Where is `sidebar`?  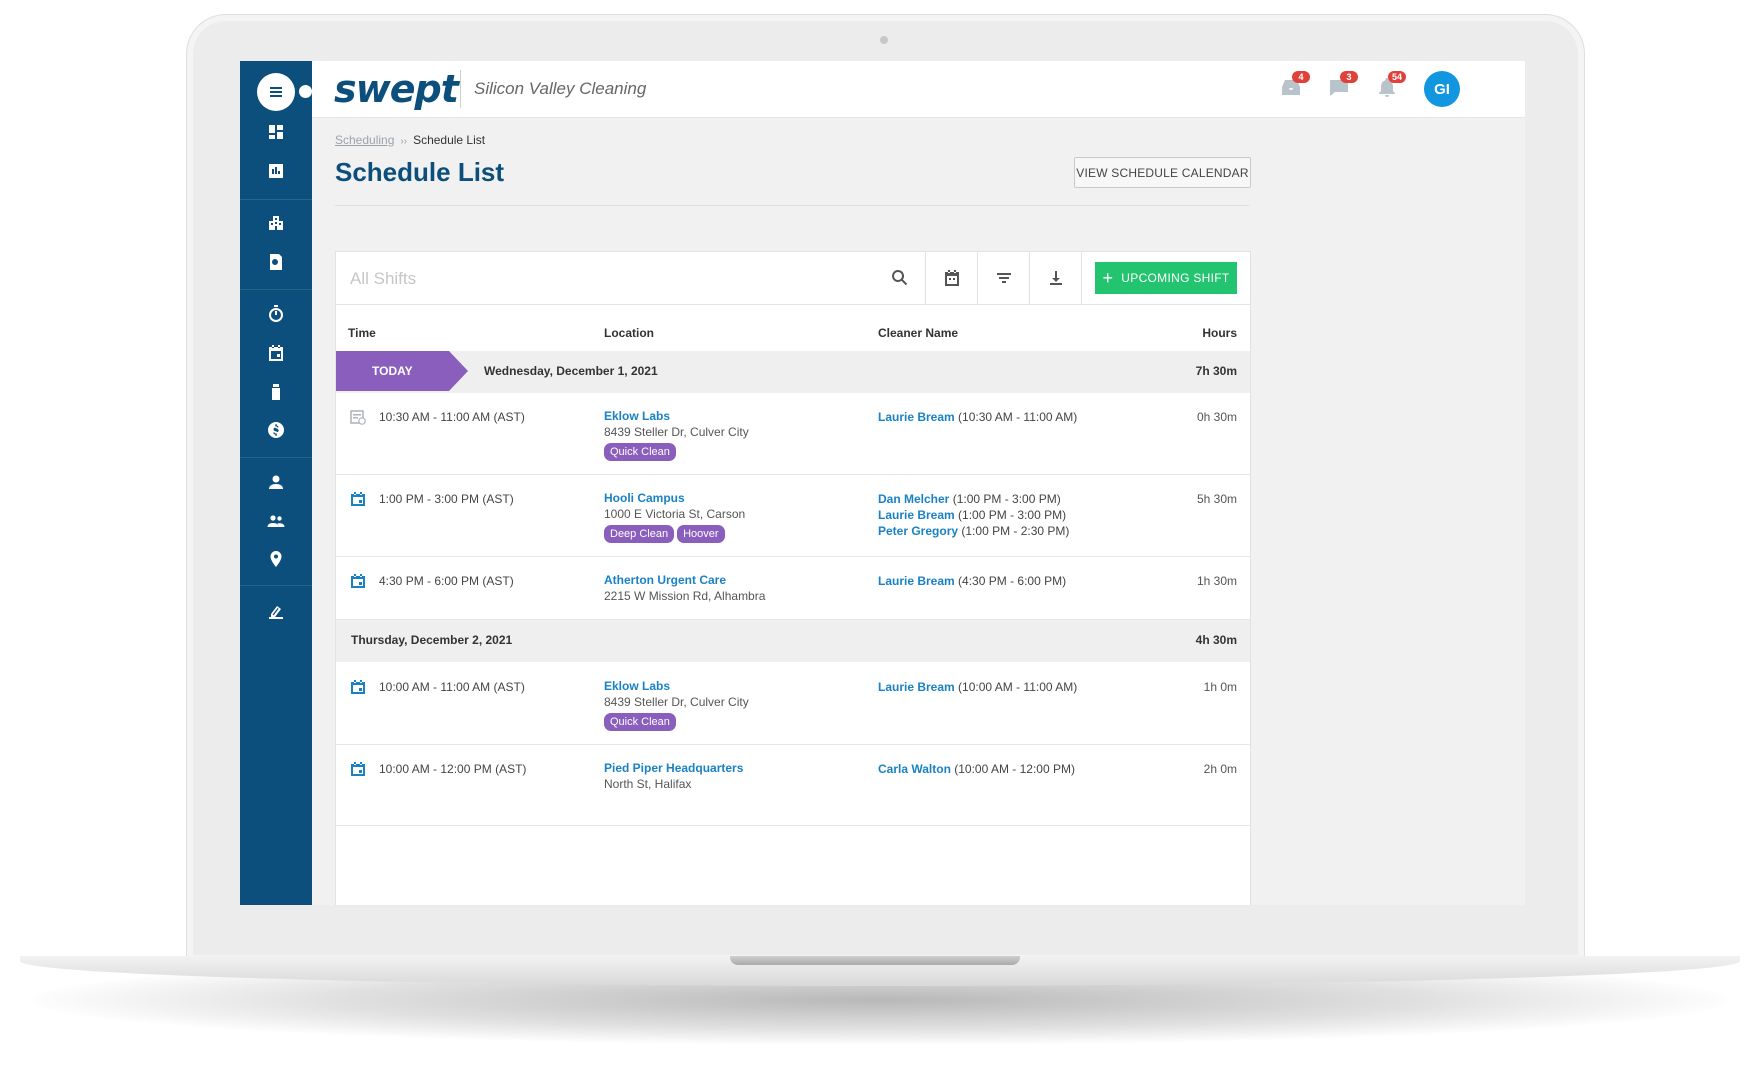
sidebar is located at coordinates (276, 483).